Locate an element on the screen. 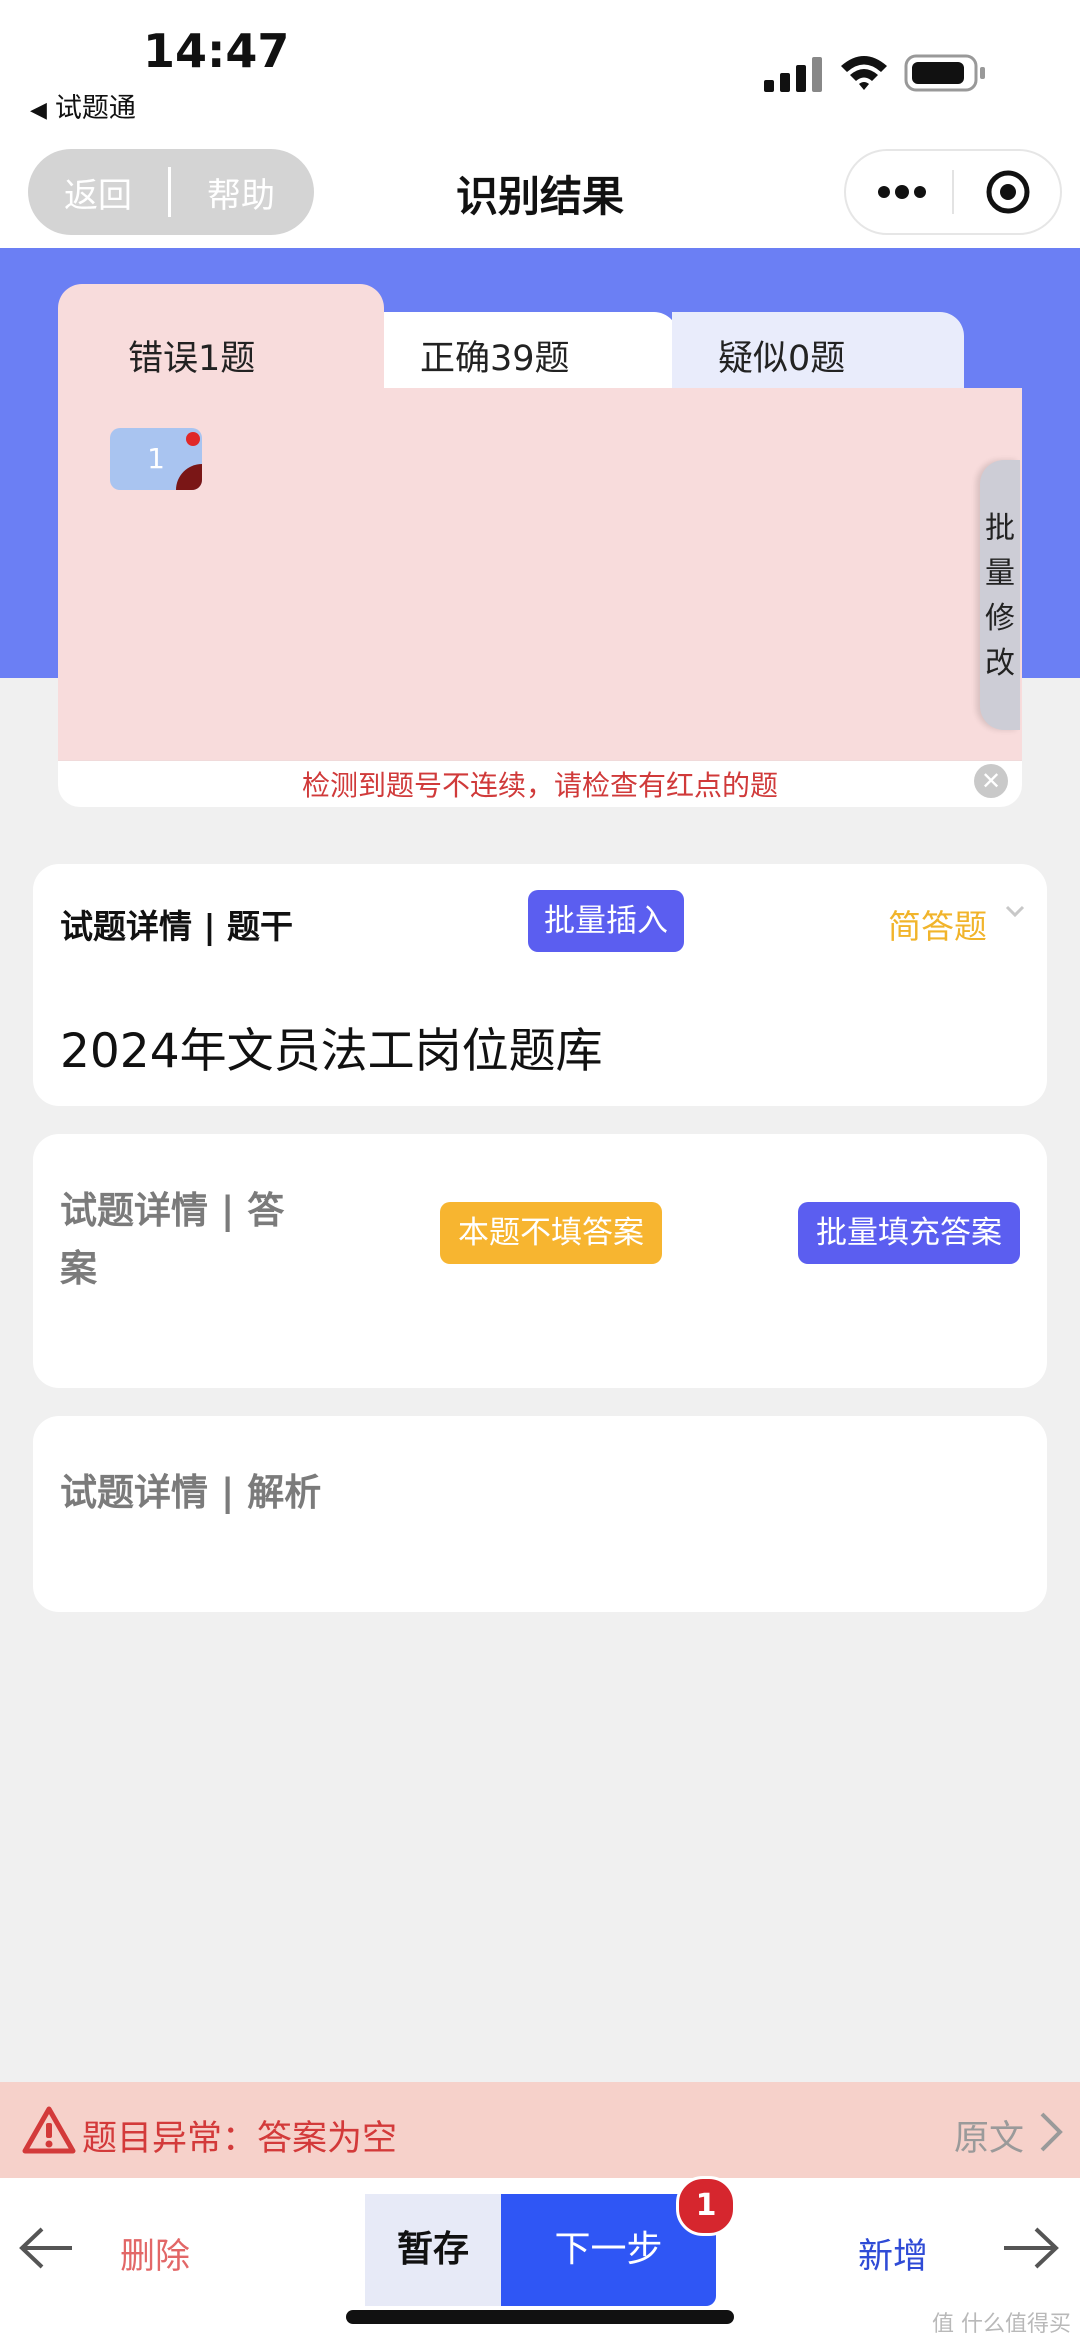  back-triangle-icon: ◀ is located at coordinates (38, 110).